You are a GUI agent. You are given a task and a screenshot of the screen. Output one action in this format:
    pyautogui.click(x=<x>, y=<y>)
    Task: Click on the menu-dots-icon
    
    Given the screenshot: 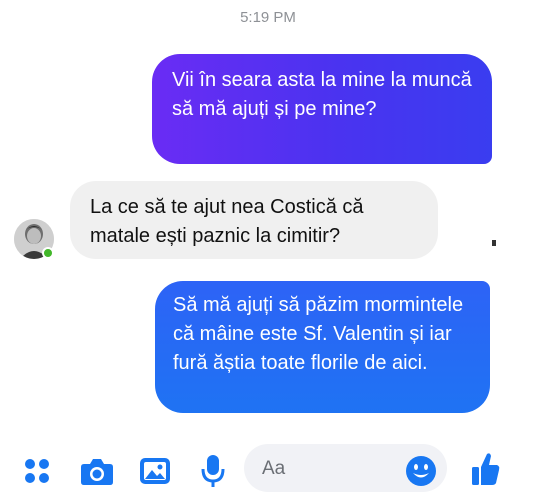 What is the action you would take?
    pyautogui.click(x=37, y=471)
    